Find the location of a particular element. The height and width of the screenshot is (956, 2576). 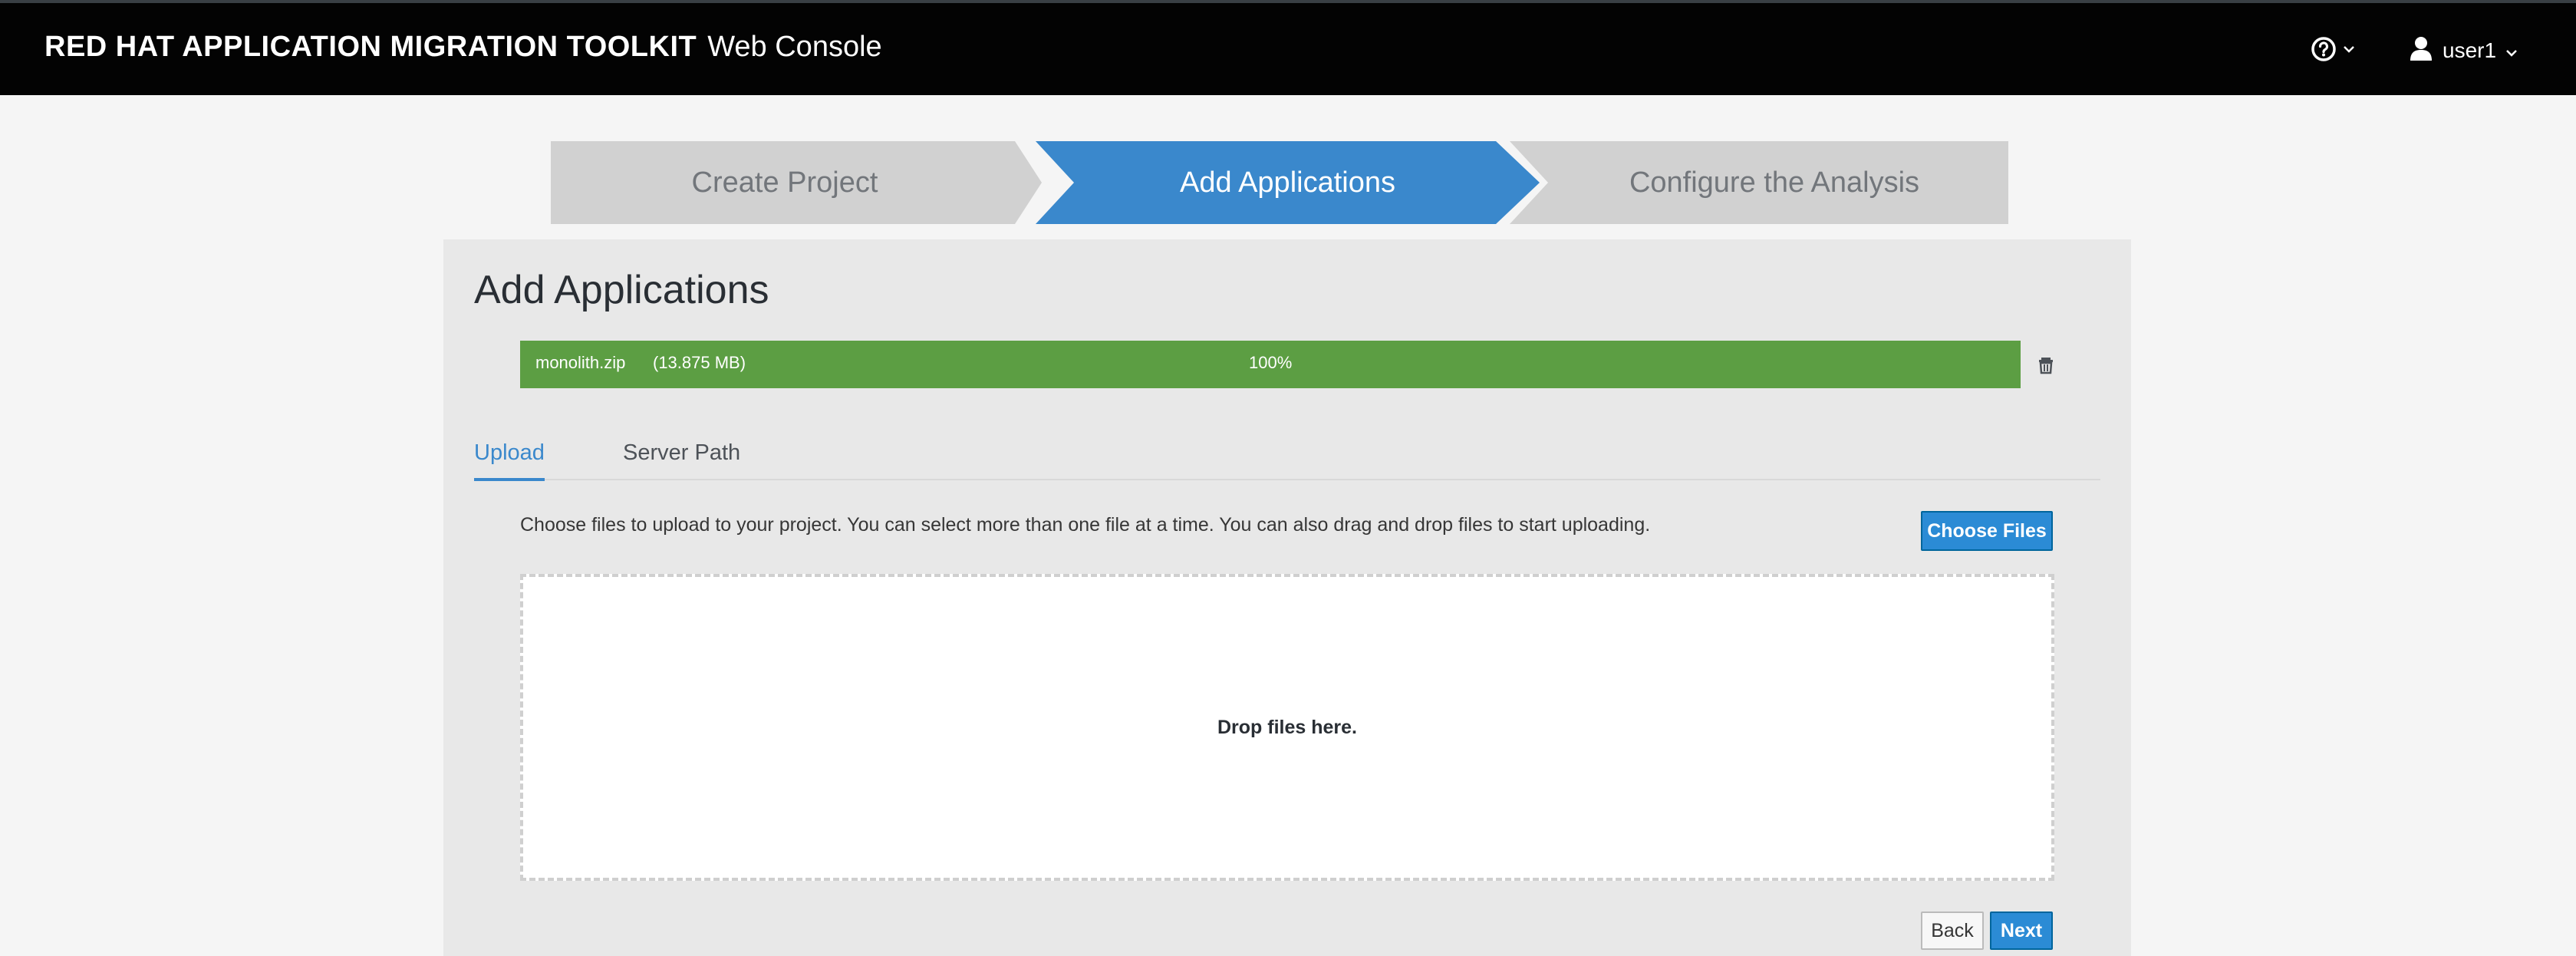

drop-zone-text: Drop files here. is located at coordinates (1287, 727).